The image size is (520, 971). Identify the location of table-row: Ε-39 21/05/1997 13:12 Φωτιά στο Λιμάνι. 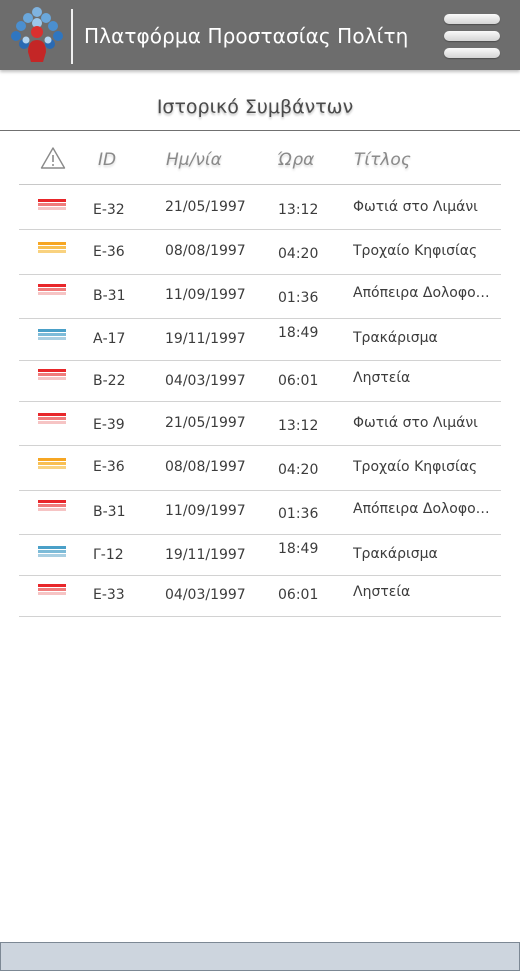
(260, 424).